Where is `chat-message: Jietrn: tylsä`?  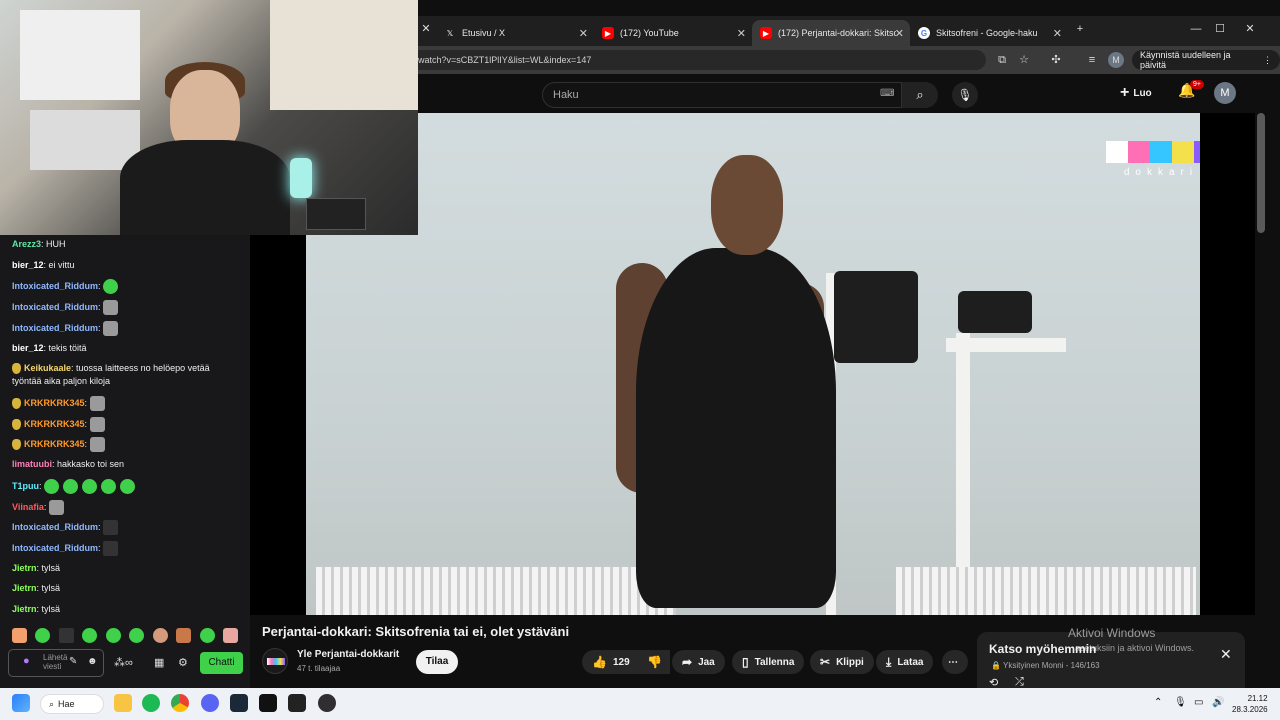 chat-message: Jietrn: tylsä is located at coordinates (36, 588).